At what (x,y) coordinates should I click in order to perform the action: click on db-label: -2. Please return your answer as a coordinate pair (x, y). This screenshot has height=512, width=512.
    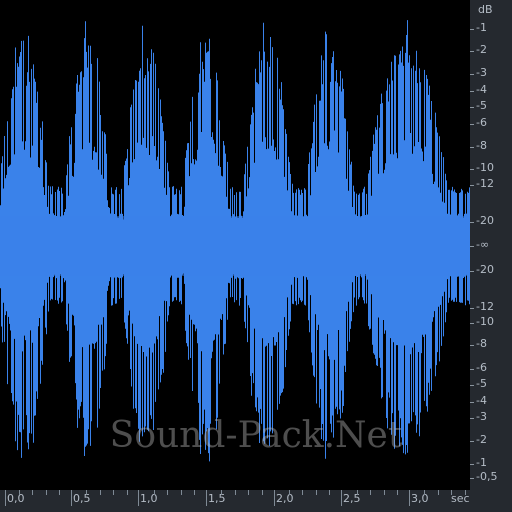
    Looking at the image, I should click on (481, 49).